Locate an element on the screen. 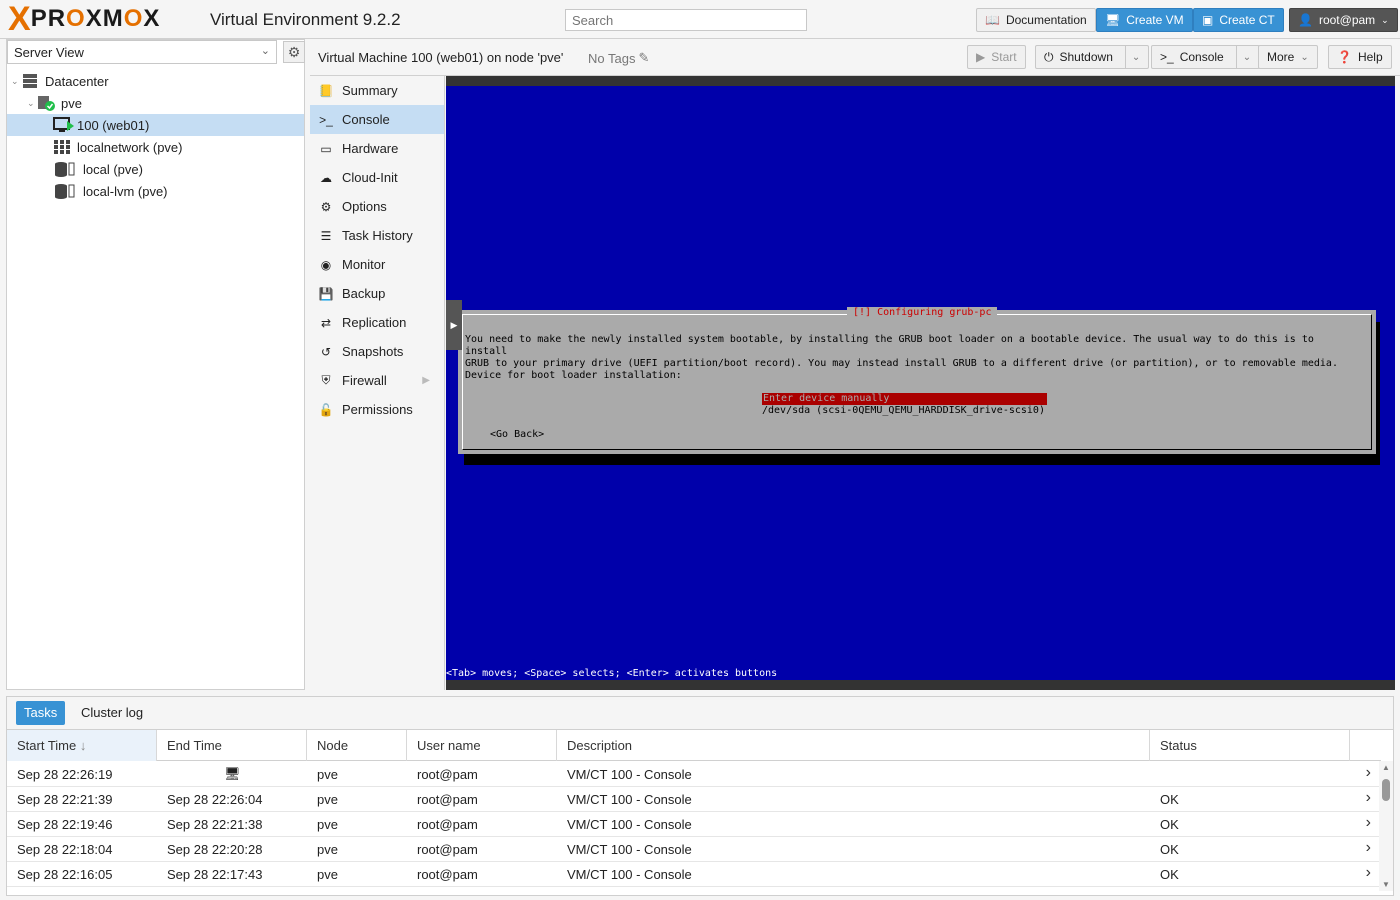 The height and width of the screenshot is (900, 1400). menu-options: ⚙ Options is located at coordinates (377, 206).